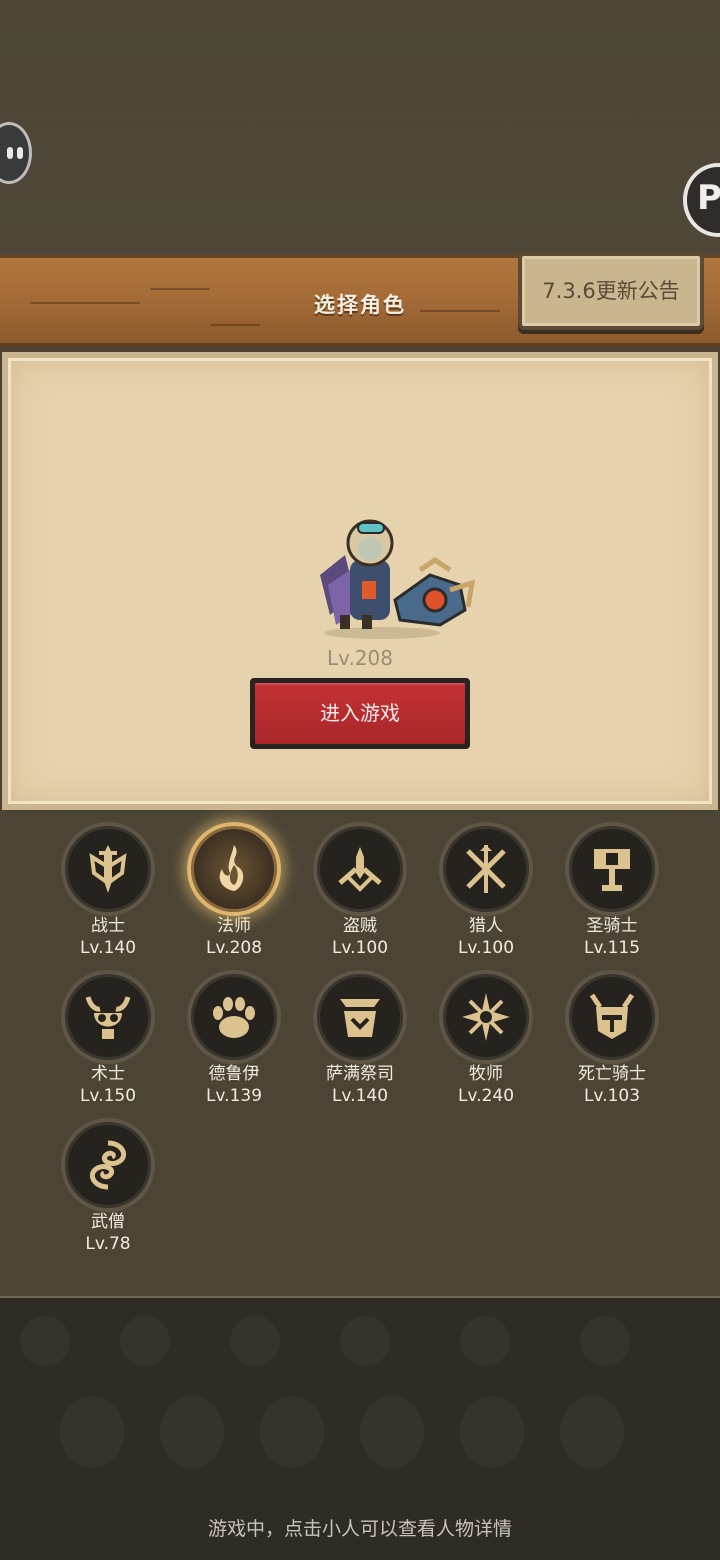 This screenshot has width=720, height=1560. What do you see at coordinates (108, 869) in the screenshot?
I see `sword-shield-icon` at bounding box center [108, 869].